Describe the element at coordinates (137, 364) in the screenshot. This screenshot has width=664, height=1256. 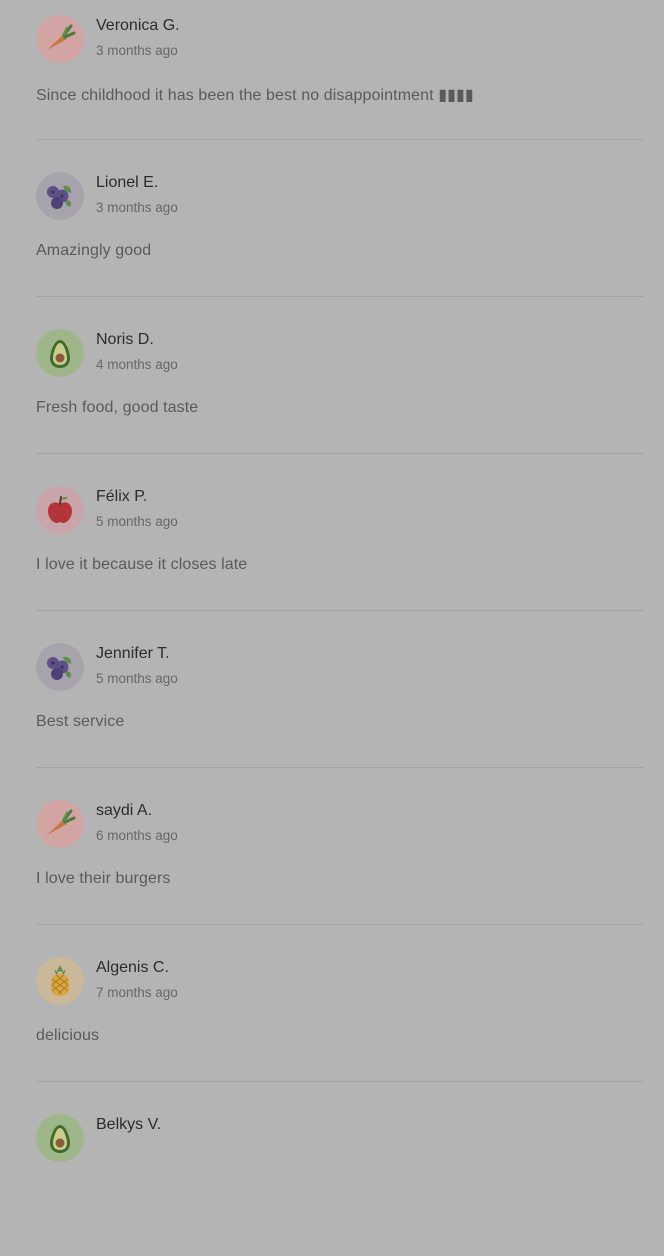
I see `review-time: 4 months ago` at that location.